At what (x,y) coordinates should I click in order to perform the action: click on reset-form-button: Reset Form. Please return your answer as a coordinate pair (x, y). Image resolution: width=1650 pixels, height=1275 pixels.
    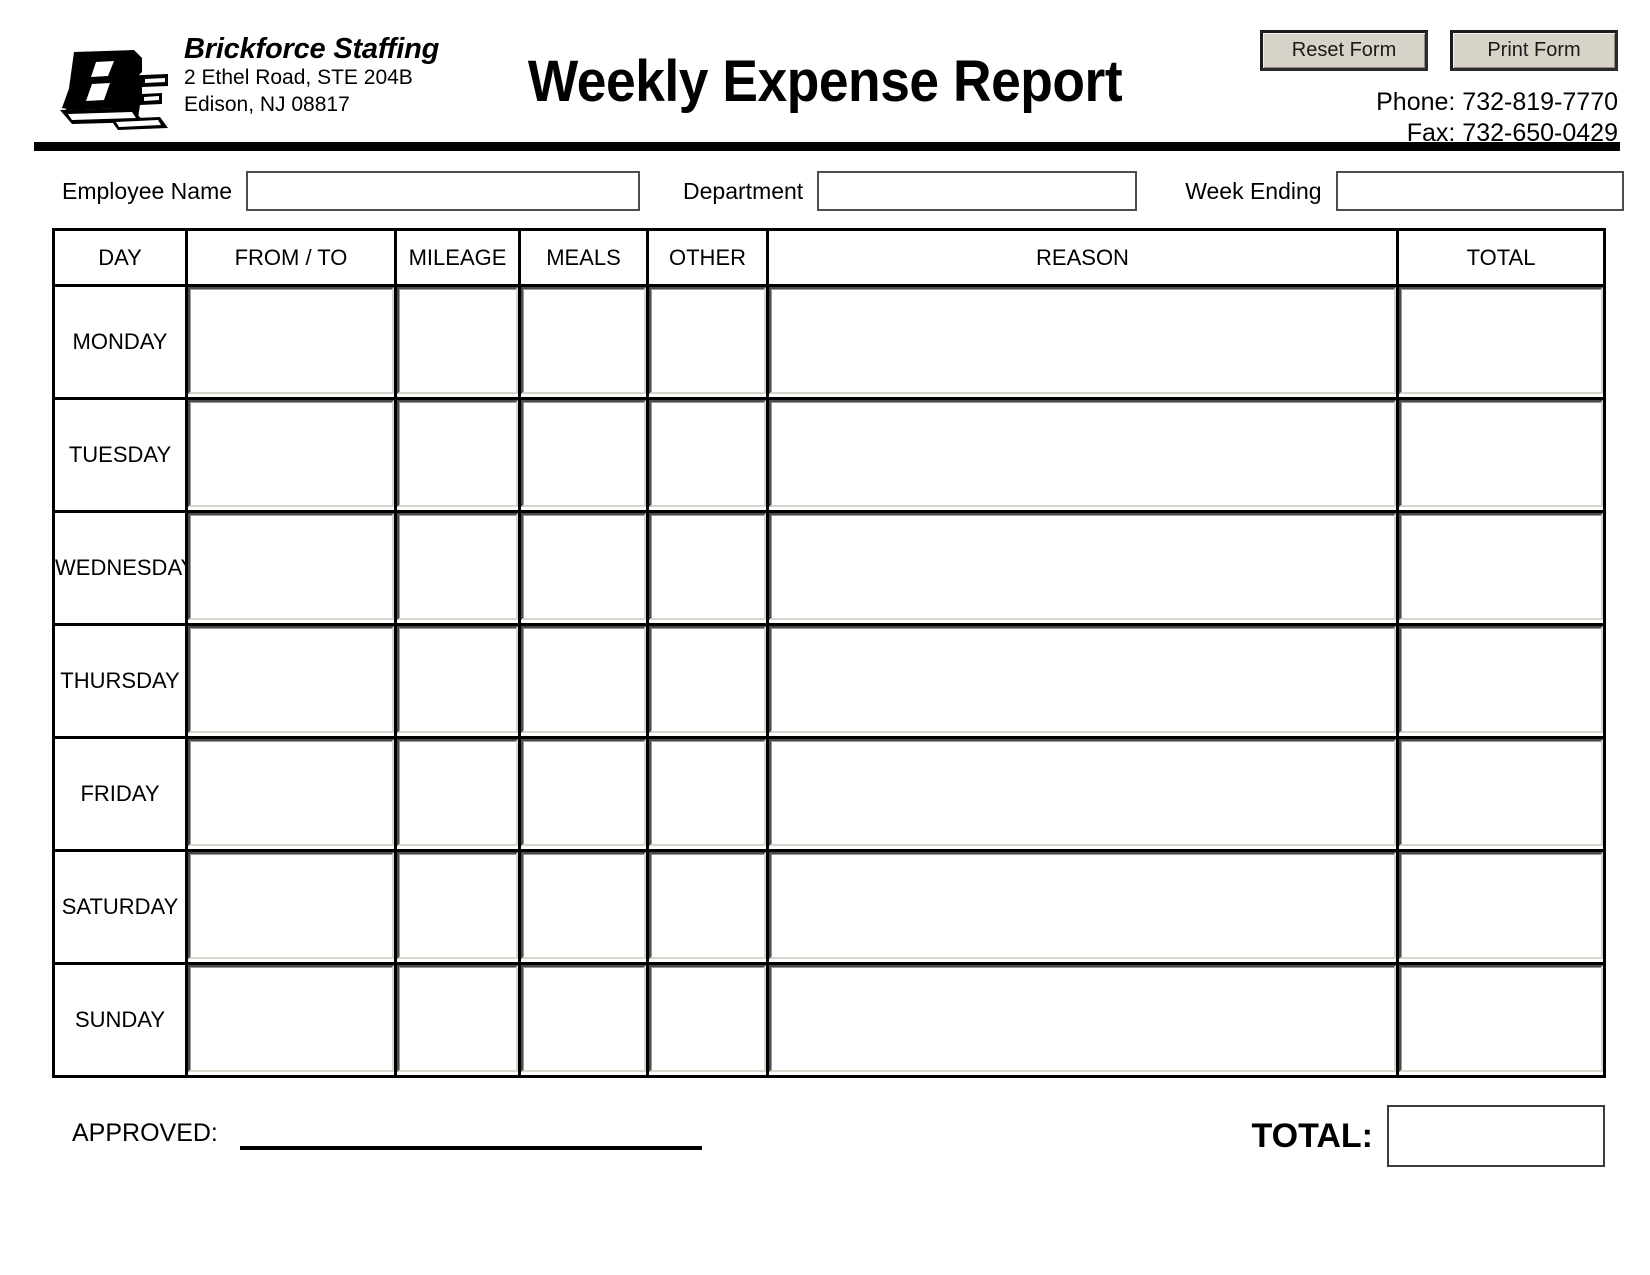
    Looking at the image, I should click on (1344, 50).